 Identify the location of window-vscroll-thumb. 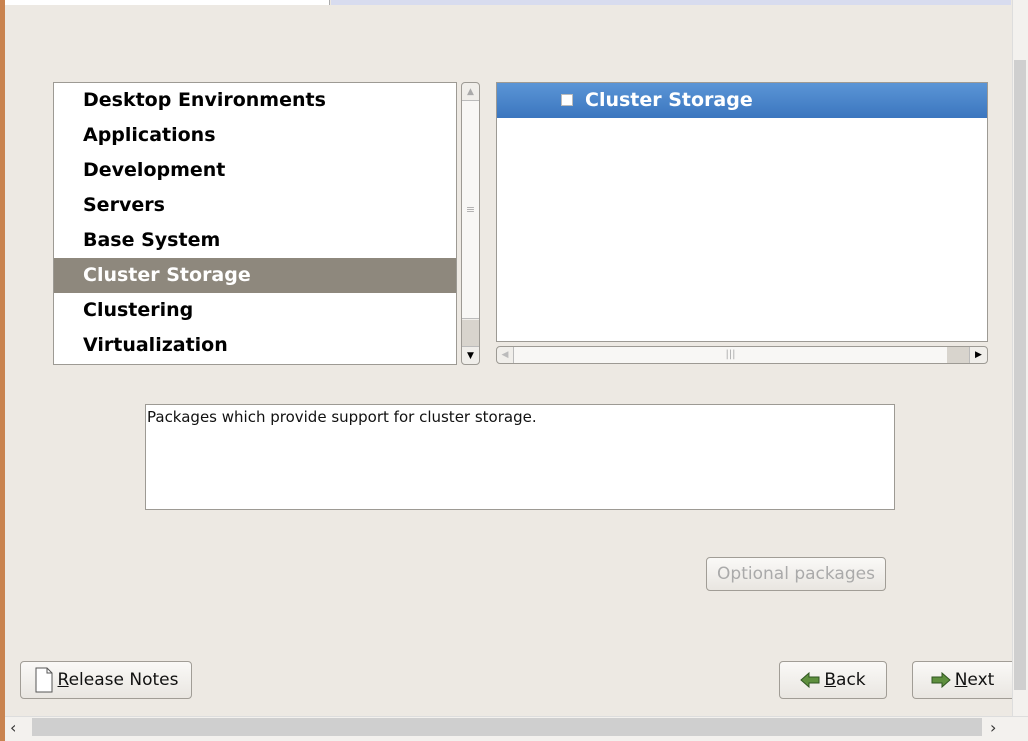
(1020, 375).